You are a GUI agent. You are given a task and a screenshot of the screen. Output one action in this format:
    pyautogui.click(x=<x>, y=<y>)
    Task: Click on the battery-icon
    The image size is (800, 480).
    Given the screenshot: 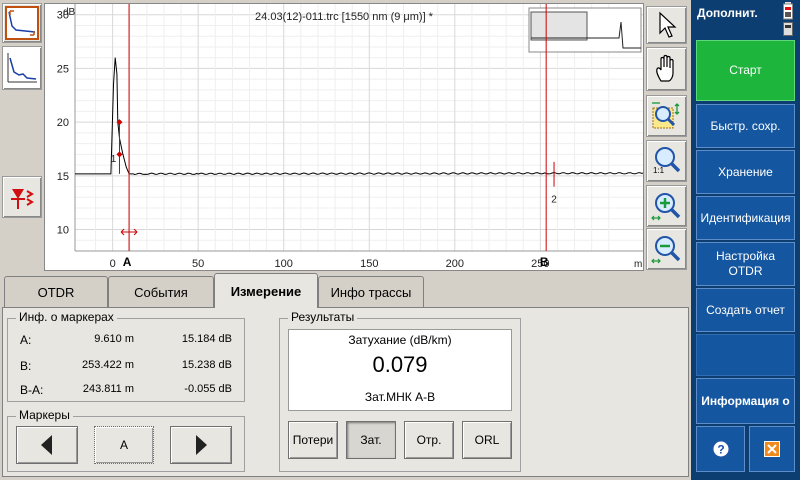 What is the action you would take?
    pyautogui.click(x=788, y=11)
    